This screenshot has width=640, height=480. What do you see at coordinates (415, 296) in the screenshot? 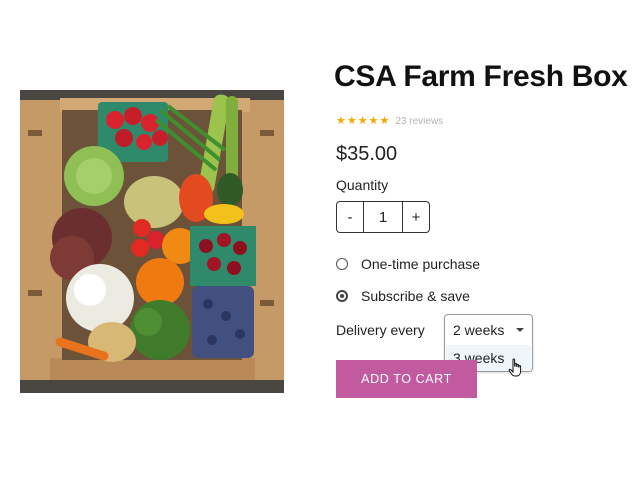
I see `subscribe-save-label: Subscribe & save` at bounding box center [415, 296].